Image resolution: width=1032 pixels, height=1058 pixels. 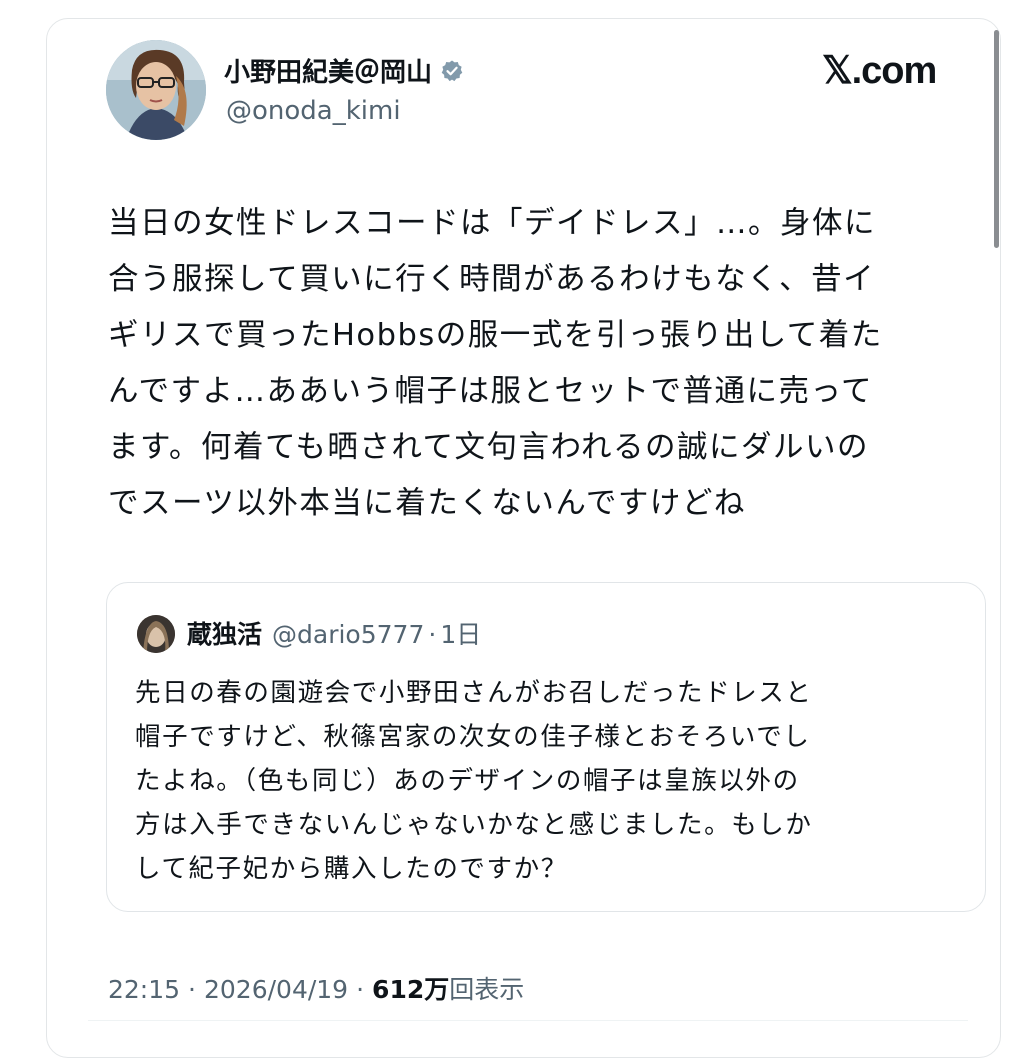 What do you see at coordinates (156, 90) in the screenshot?
I see `author-avatar` at bounding box center [156, 90].